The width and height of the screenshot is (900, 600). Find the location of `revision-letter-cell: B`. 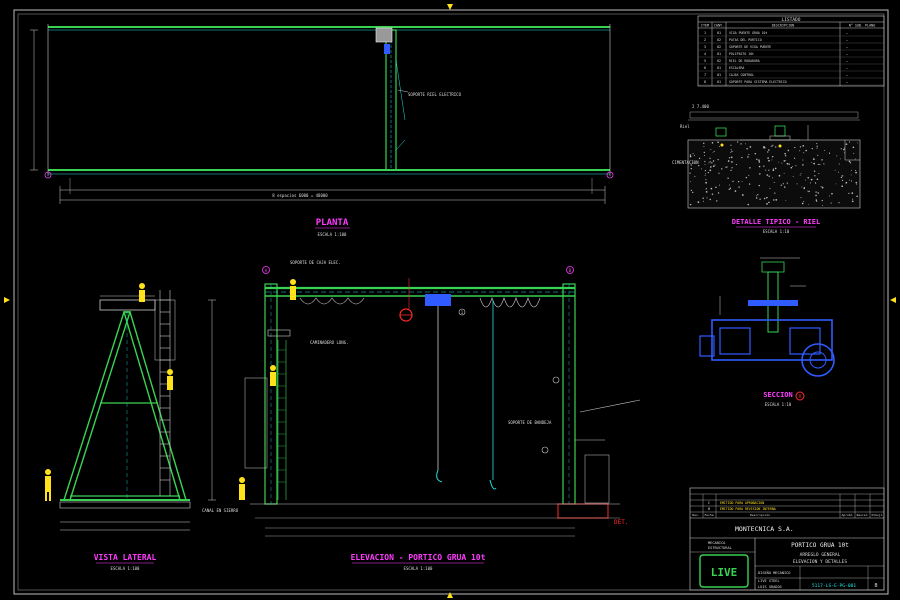

revision-letter-cell: B is located at coordinates (709, 509).